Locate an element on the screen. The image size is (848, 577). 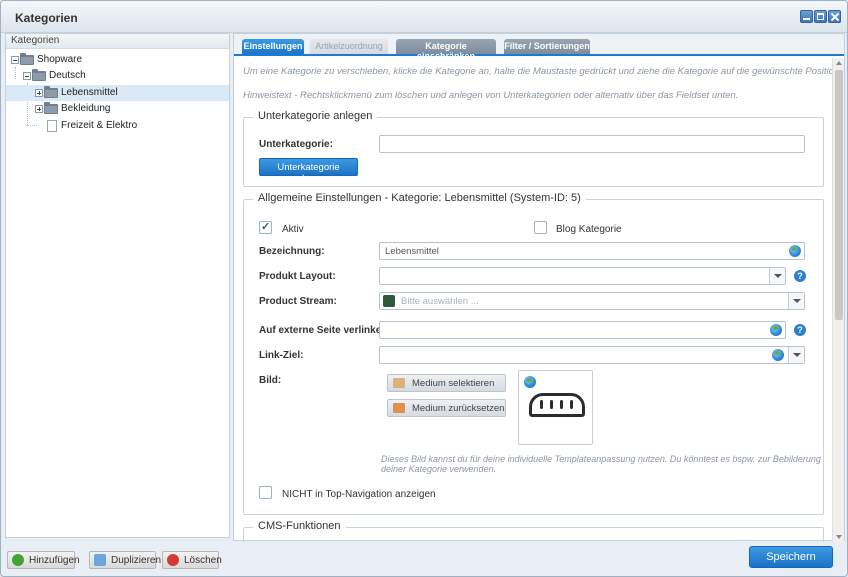
link-target-select is located at coordinates (592, 355).